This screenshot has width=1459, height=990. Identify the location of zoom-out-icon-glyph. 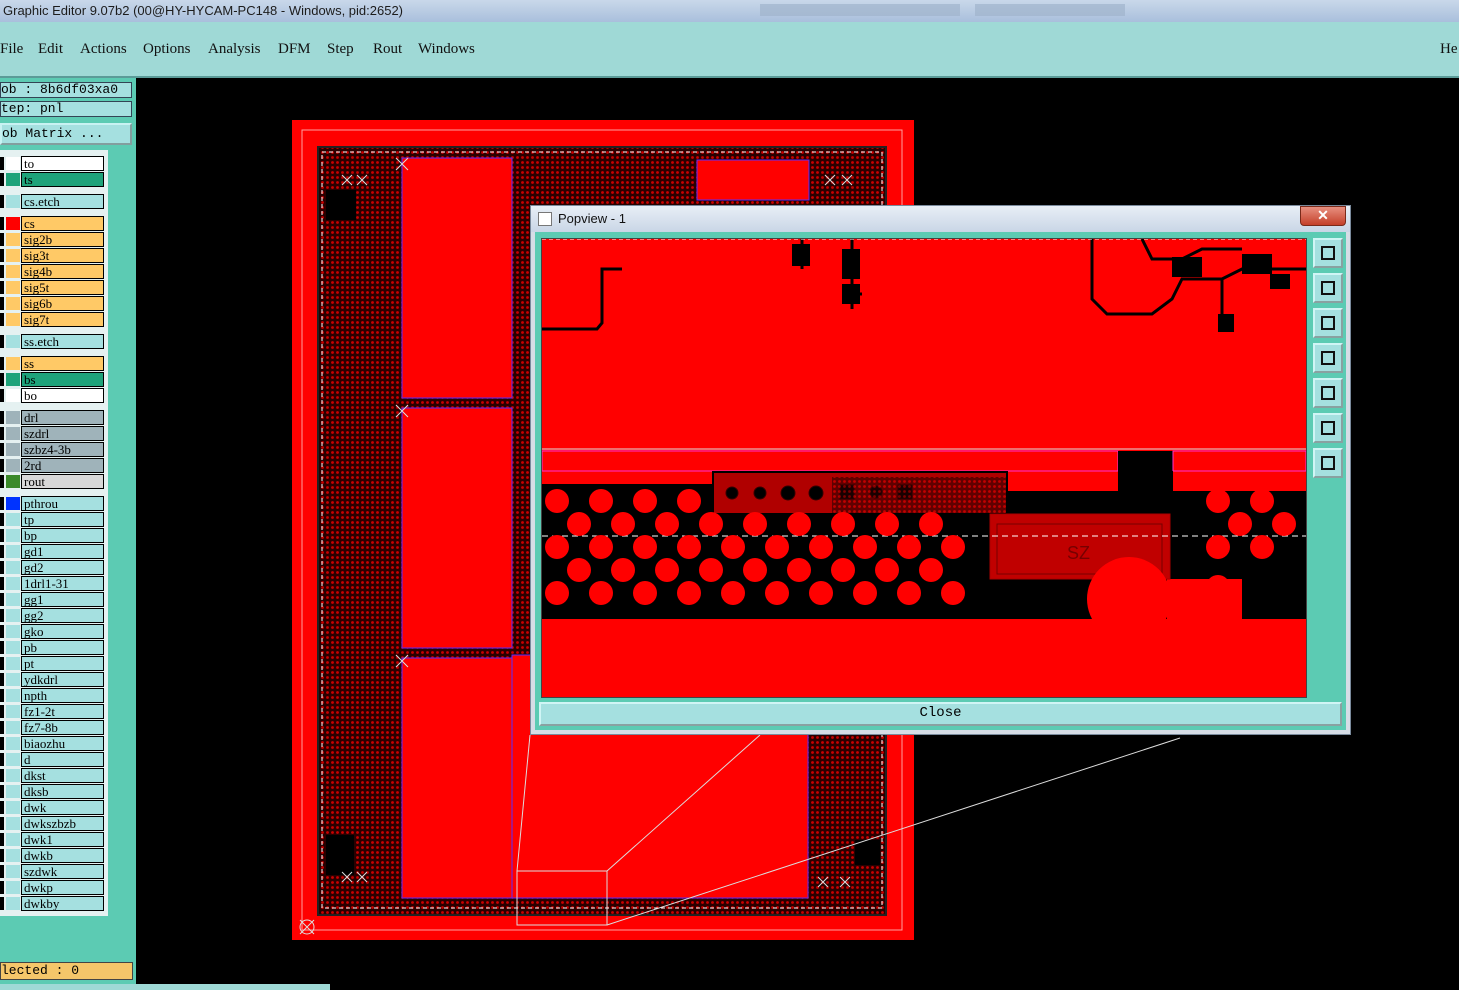
(1328, 428).